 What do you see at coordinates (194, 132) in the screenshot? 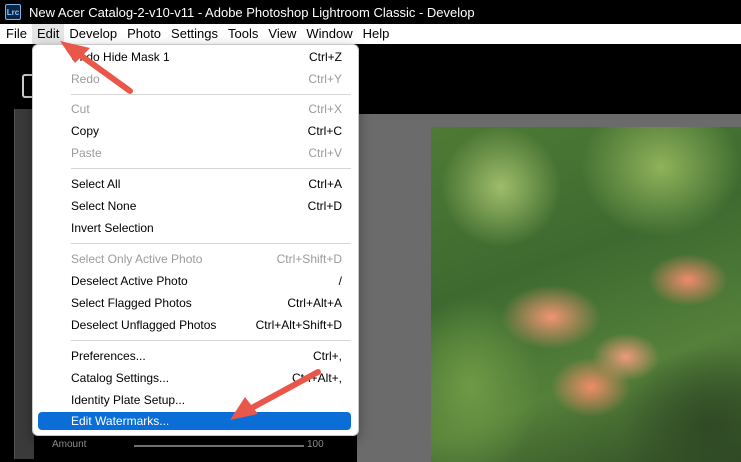
I see `menu-item-copy: Copy Ctrl+C` at bounding box center [194, 132].